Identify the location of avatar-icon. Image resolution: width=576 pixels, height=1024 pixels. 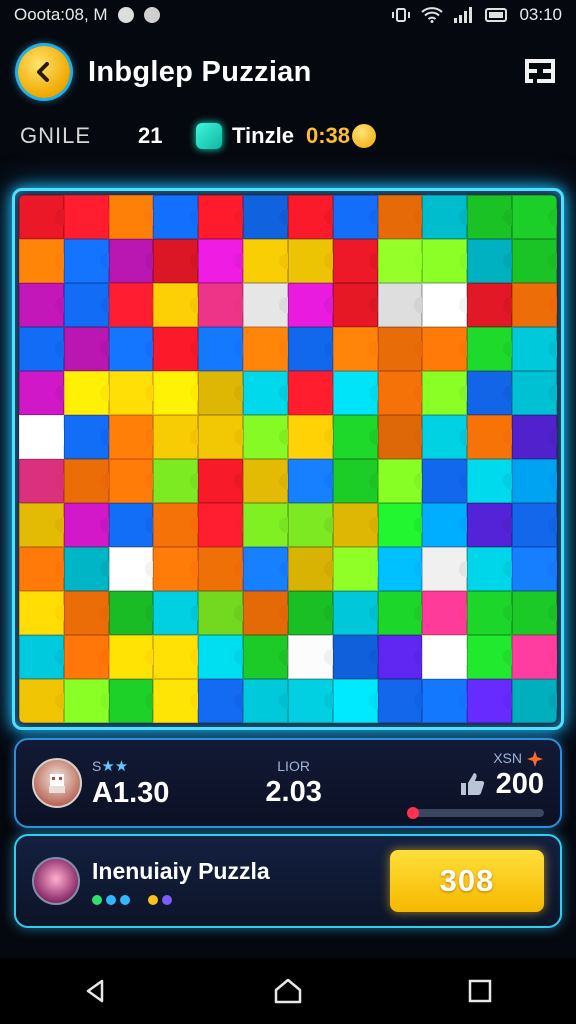
(57, 783).